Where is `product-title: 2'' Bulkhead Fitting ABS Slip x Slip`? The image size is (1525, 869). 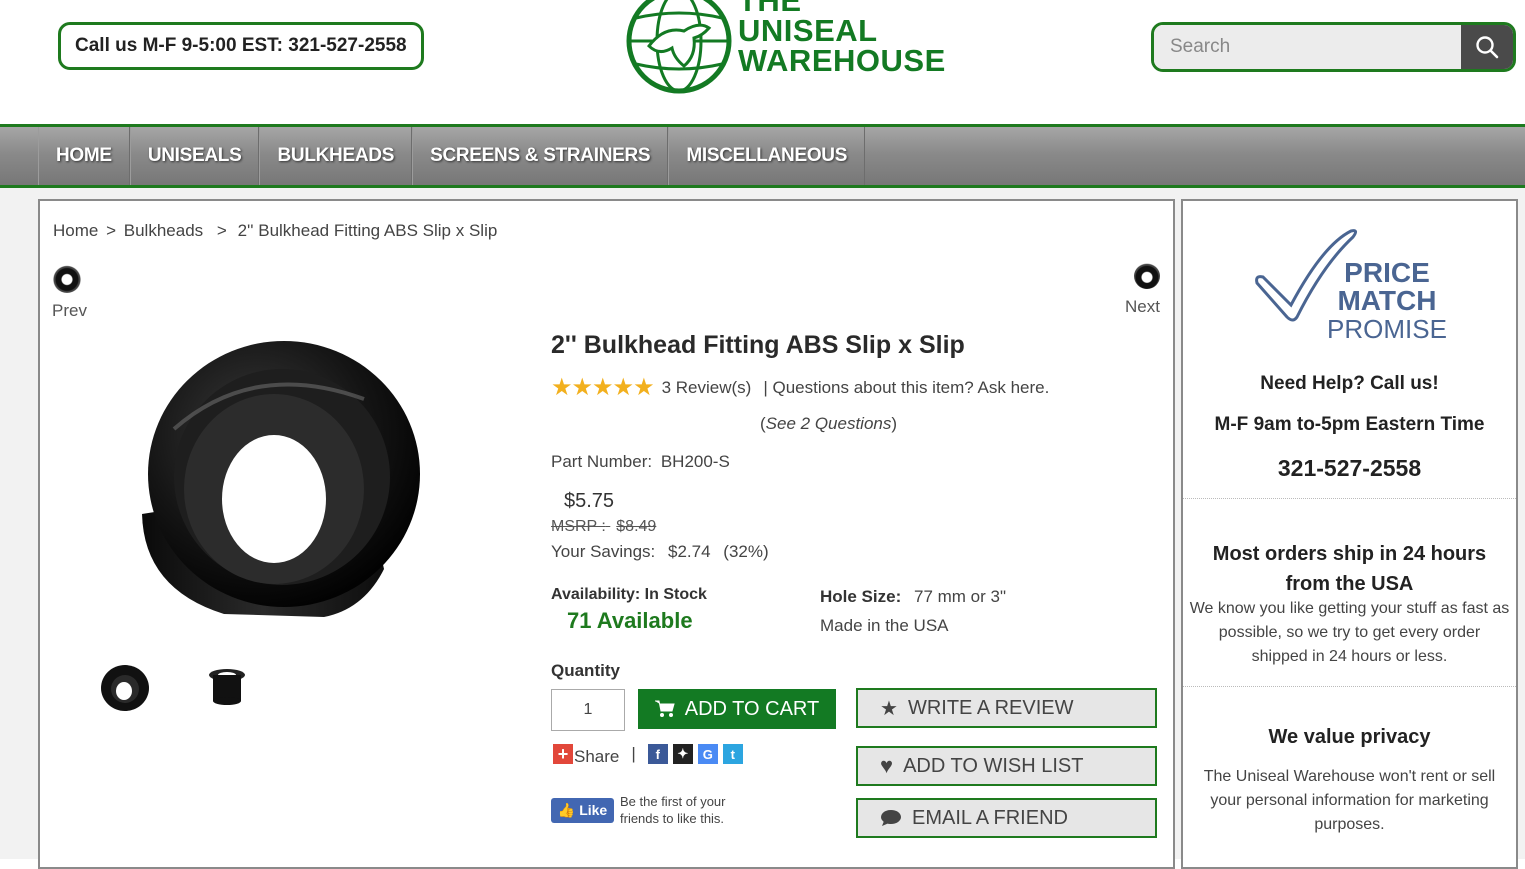
product-title: 2'' Bulkhead Fitting ABS Slip x Slip is located at coordinates (758, 345).